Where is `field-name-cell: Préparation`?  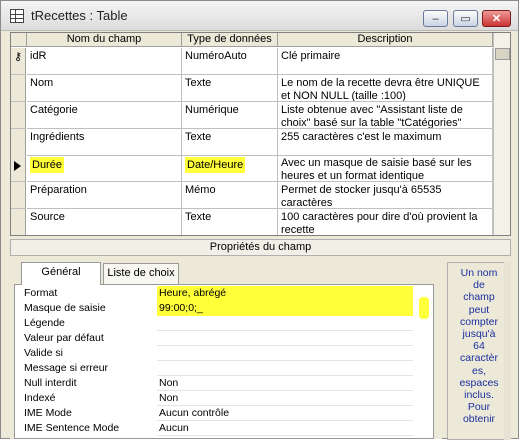
field-name-cell: Préparation is located at coordinates (104, 195).